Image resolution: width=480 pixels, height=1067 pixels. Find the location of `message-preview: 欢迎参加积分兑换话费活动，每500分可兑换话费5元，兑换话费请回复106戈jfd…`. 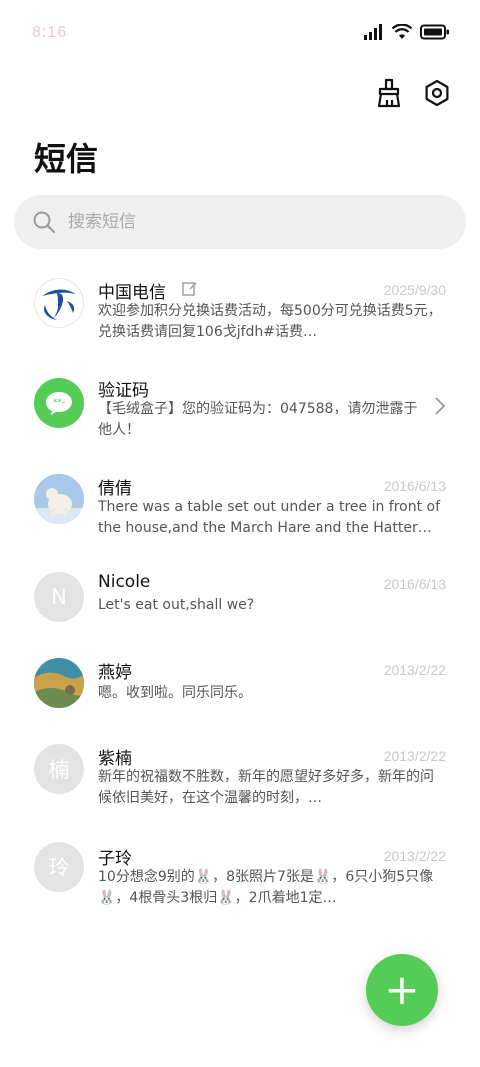

message-preview: 欢迎参加积分兑换话费活动，每500分可兑换话费5元，兑换话费请回复106戈jfd… is located at coordinates (270, 321).